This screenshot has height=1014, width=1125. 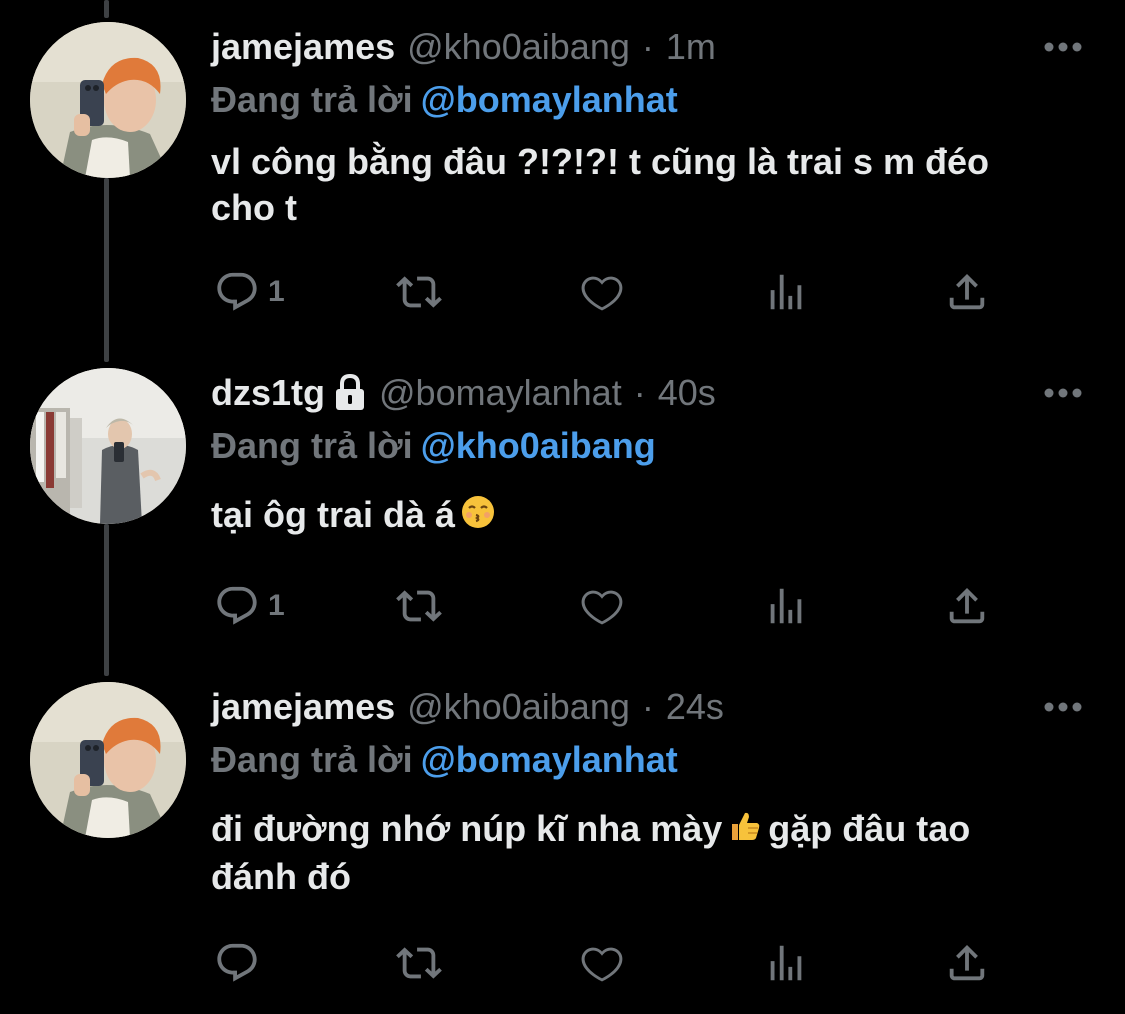 I want to click on tweet-actions, so click(x=611, y=963).